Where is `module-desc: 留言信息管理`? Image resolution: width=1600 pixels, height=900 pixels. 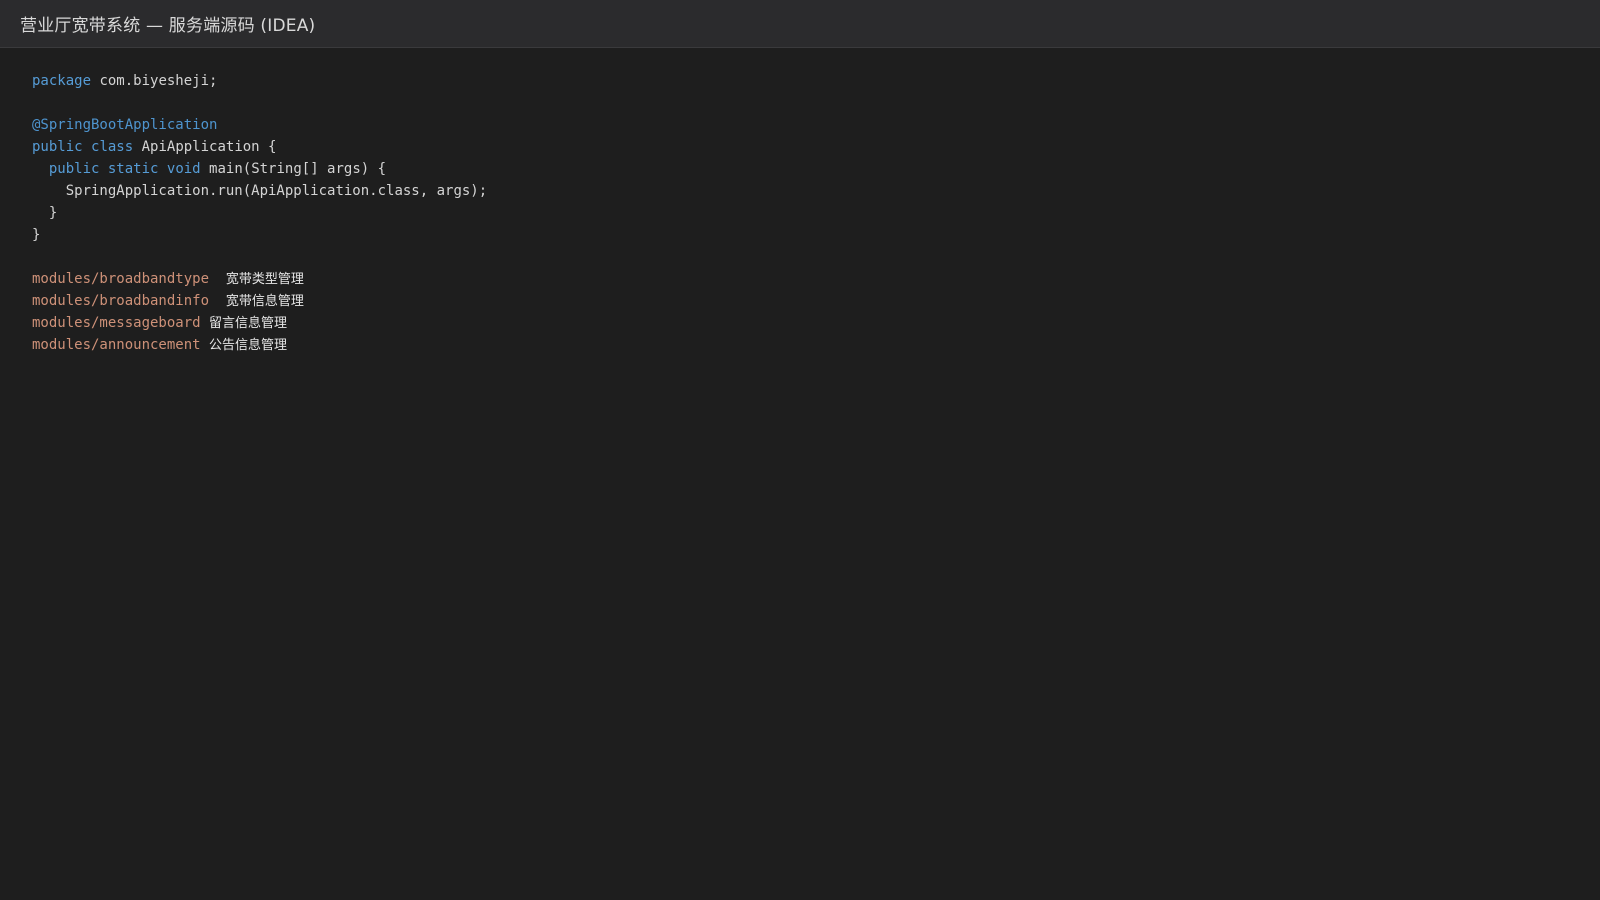 module-desc: 留言信息管理 is located at coordinates (248, 323).